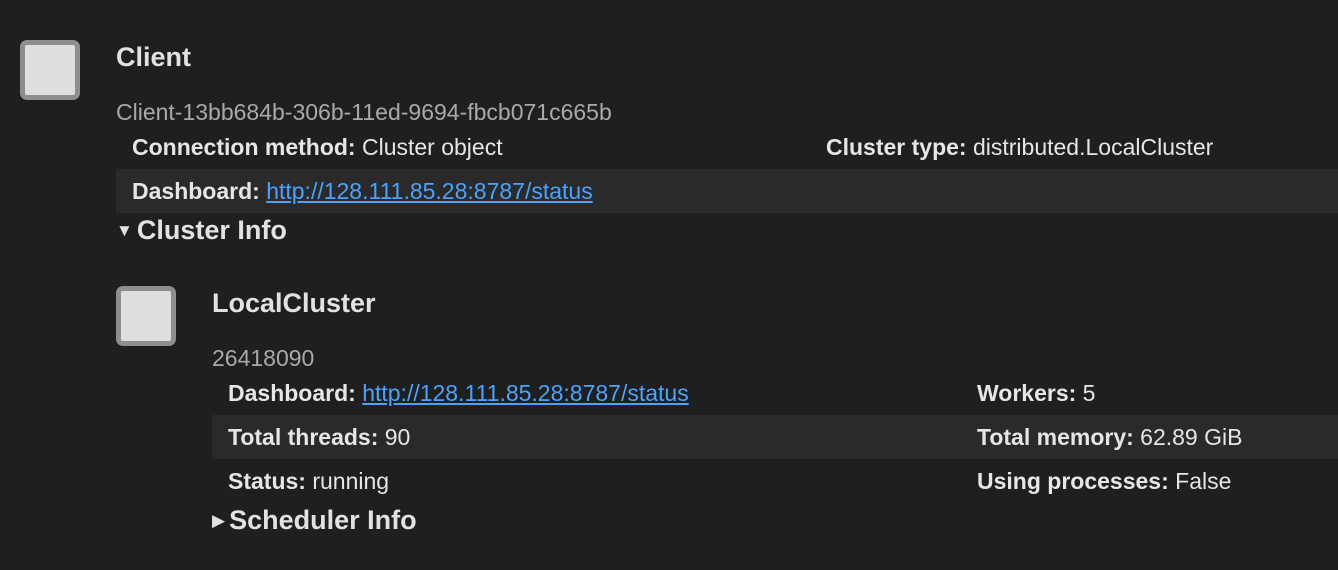 The width and height of the screenshot is (1338, 570). Describe the element at coordinates (1073, 481) in the screenshot. I see `using-processes-label: Using processes:` at that location.